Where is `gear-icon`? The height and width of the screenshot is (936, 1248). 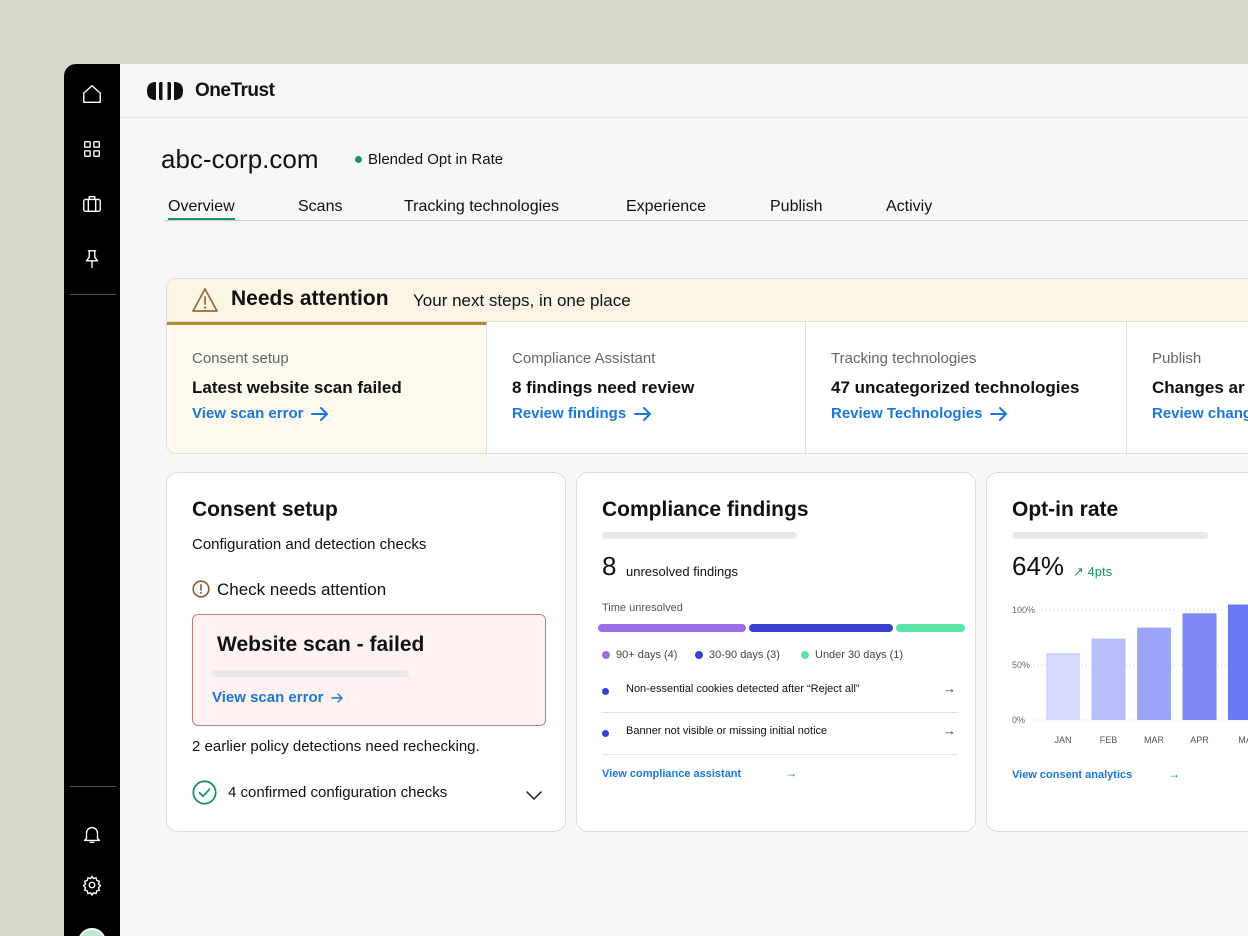 gear-icon is located at coordinates (92, 885).